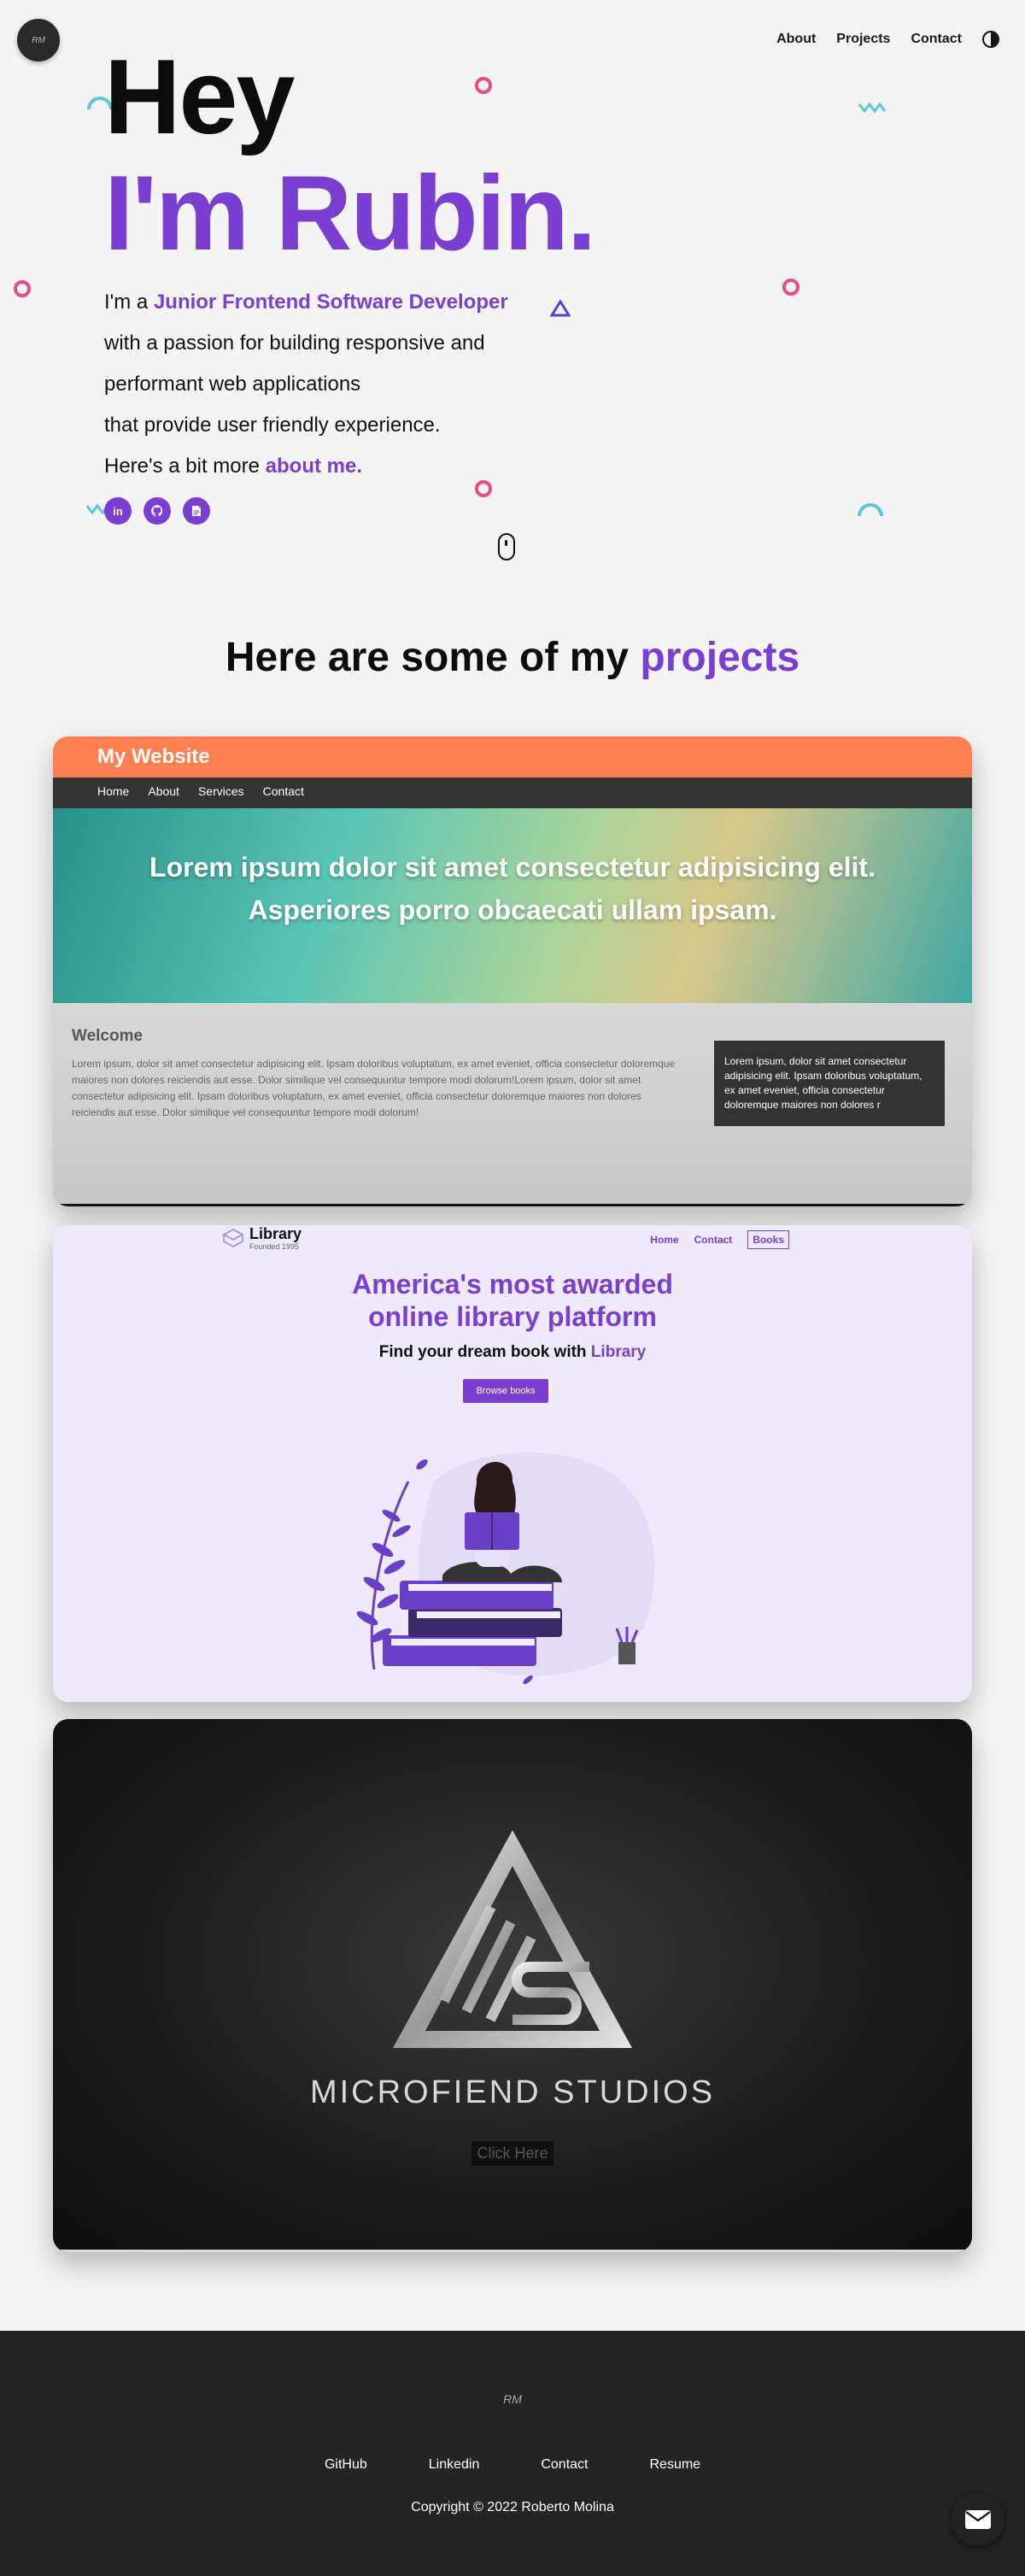  I want to click on site-logo: RM, so click(38, 40).